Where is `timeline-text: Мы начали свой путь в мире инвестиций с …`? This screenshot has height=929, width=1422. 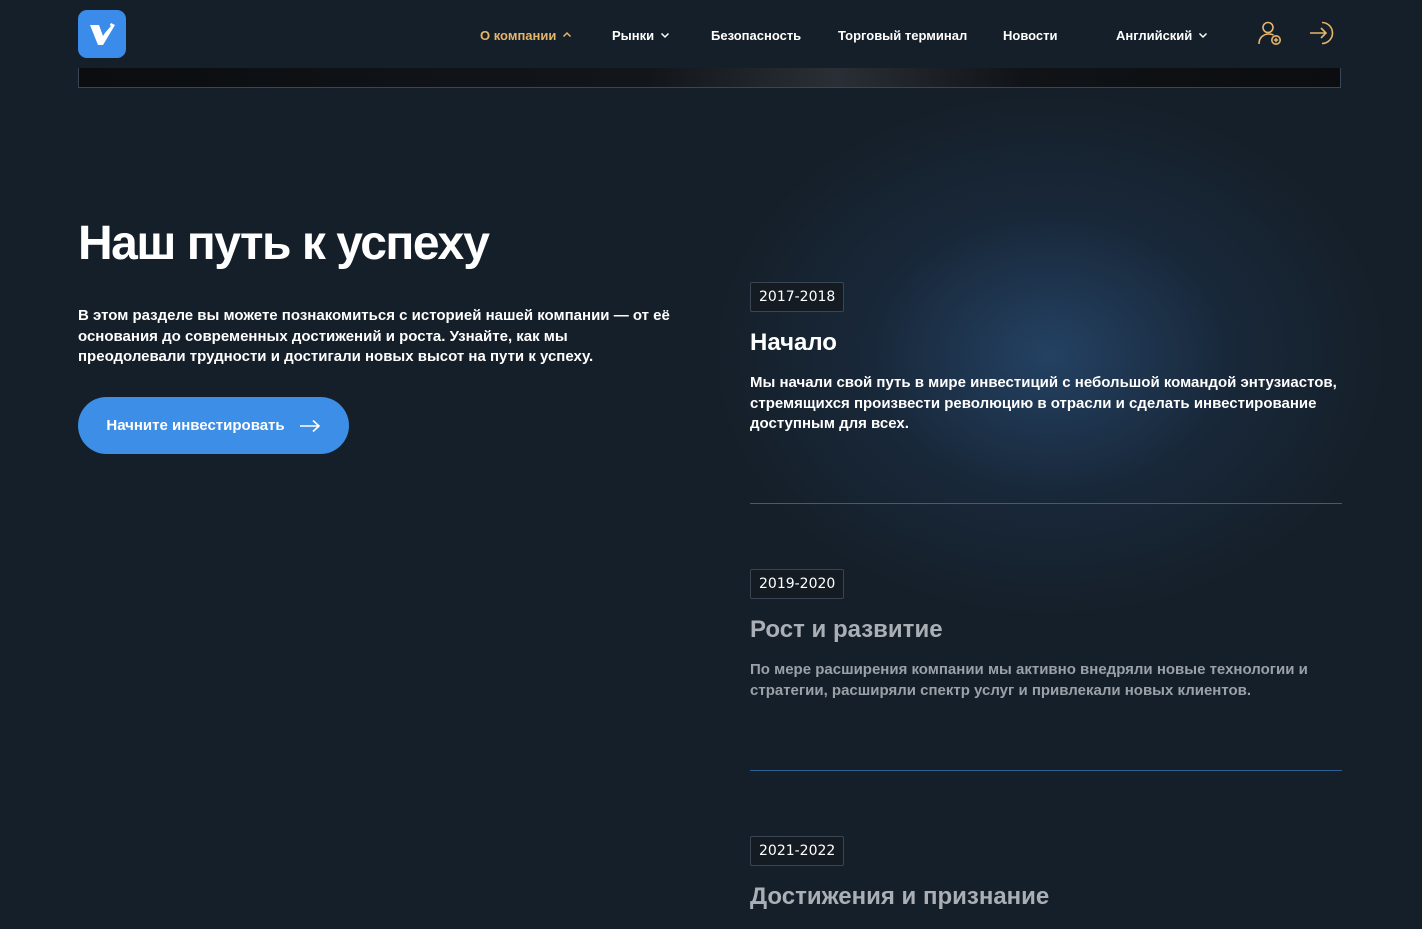 timeline-text: Мы начали свой путь в мире инвестиций с … is located at coordinates (1043, 403).